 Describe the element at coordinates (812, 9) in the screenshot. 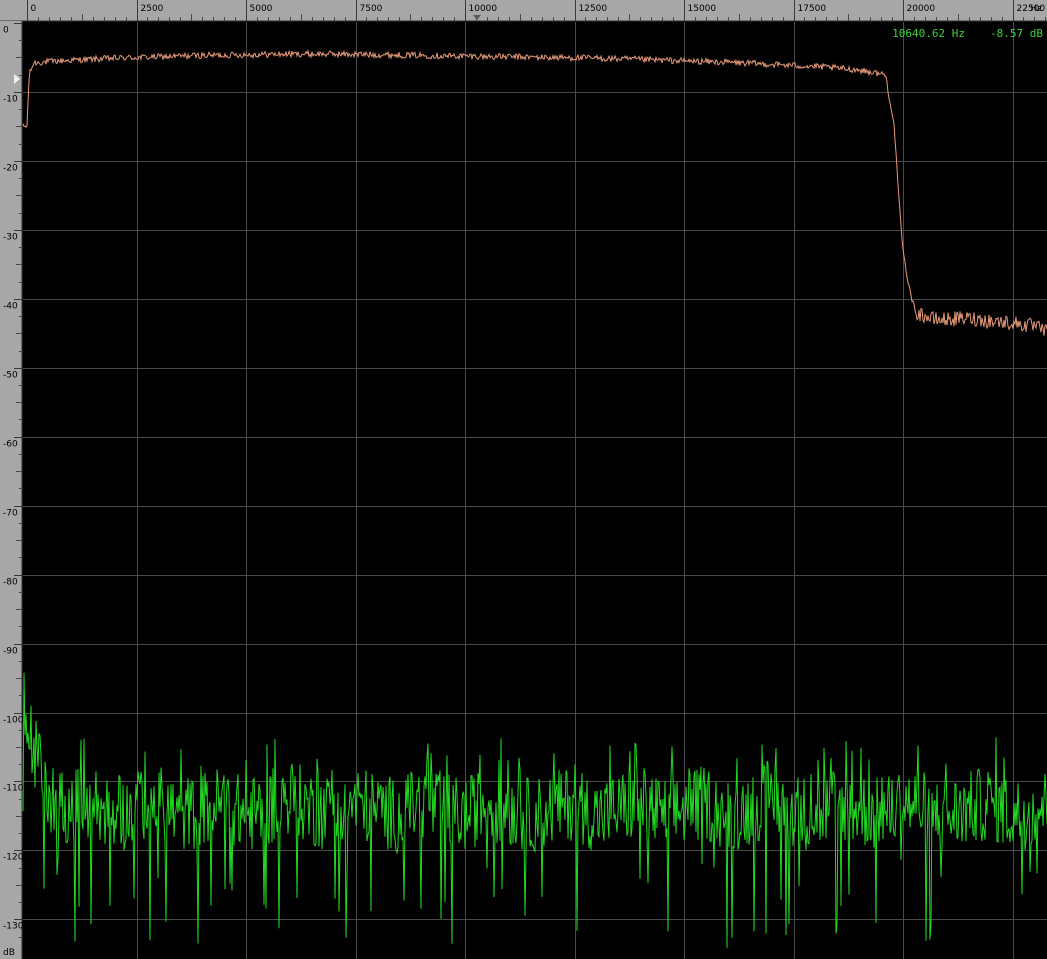

I see `frequency-tick-label: 17500` at that location.